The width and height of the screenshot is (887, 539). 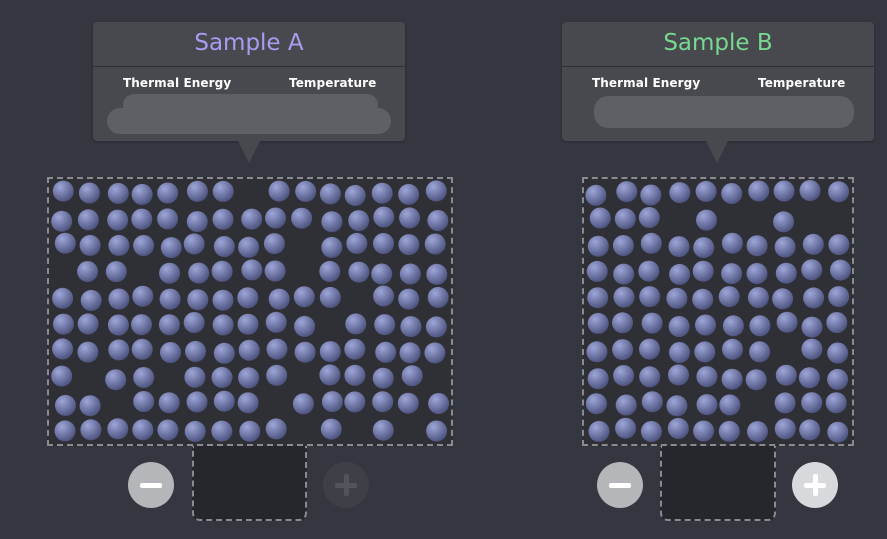 I want to click on sample-b-heat-slot, so click(x=718, y=483).